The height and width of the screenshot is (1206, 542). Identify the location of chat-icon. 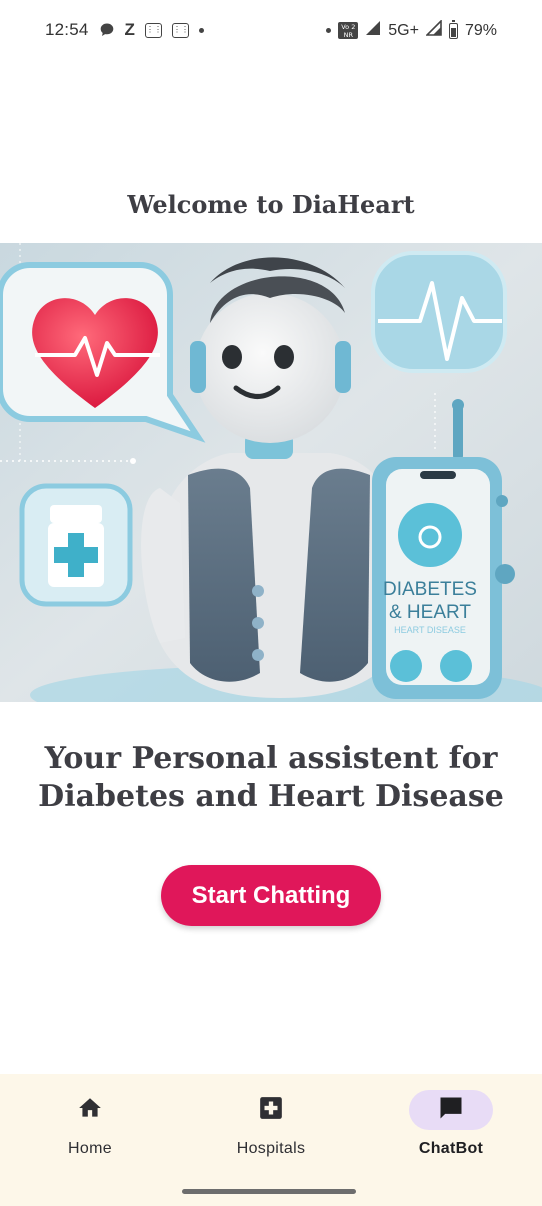
(451, 1110).